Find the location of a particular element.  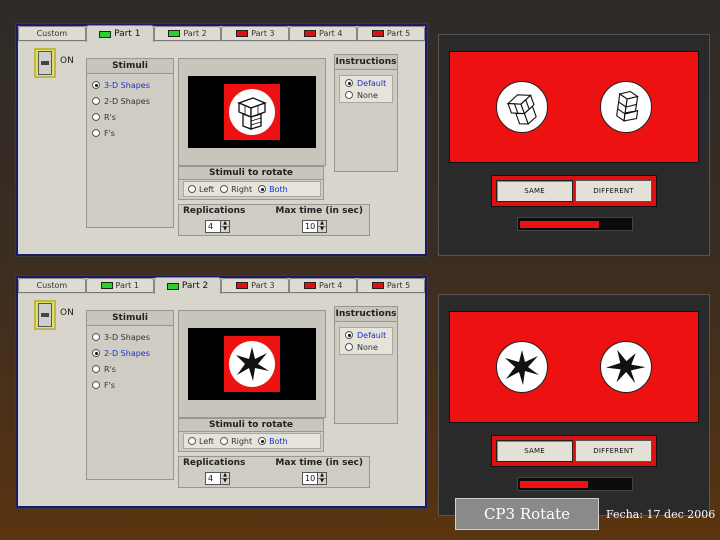

tab-label: Custom is located at coordinates (52, 33).